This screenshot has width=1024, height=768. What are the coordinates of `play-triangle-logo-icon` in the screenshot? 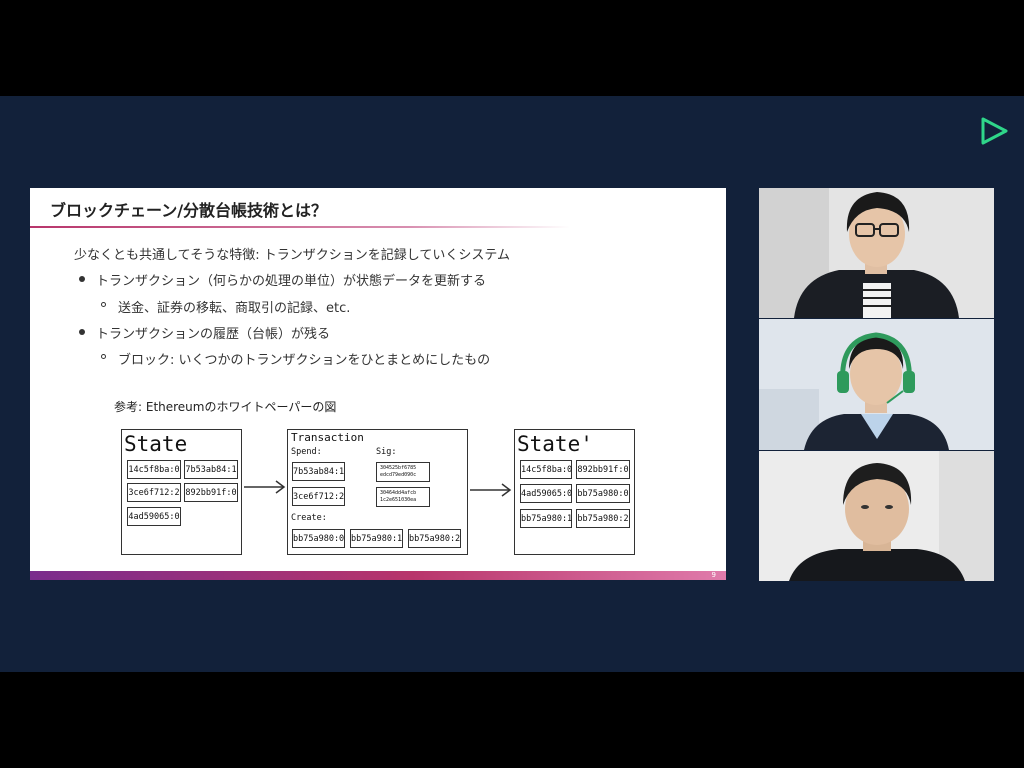 It's located at (994, 131).